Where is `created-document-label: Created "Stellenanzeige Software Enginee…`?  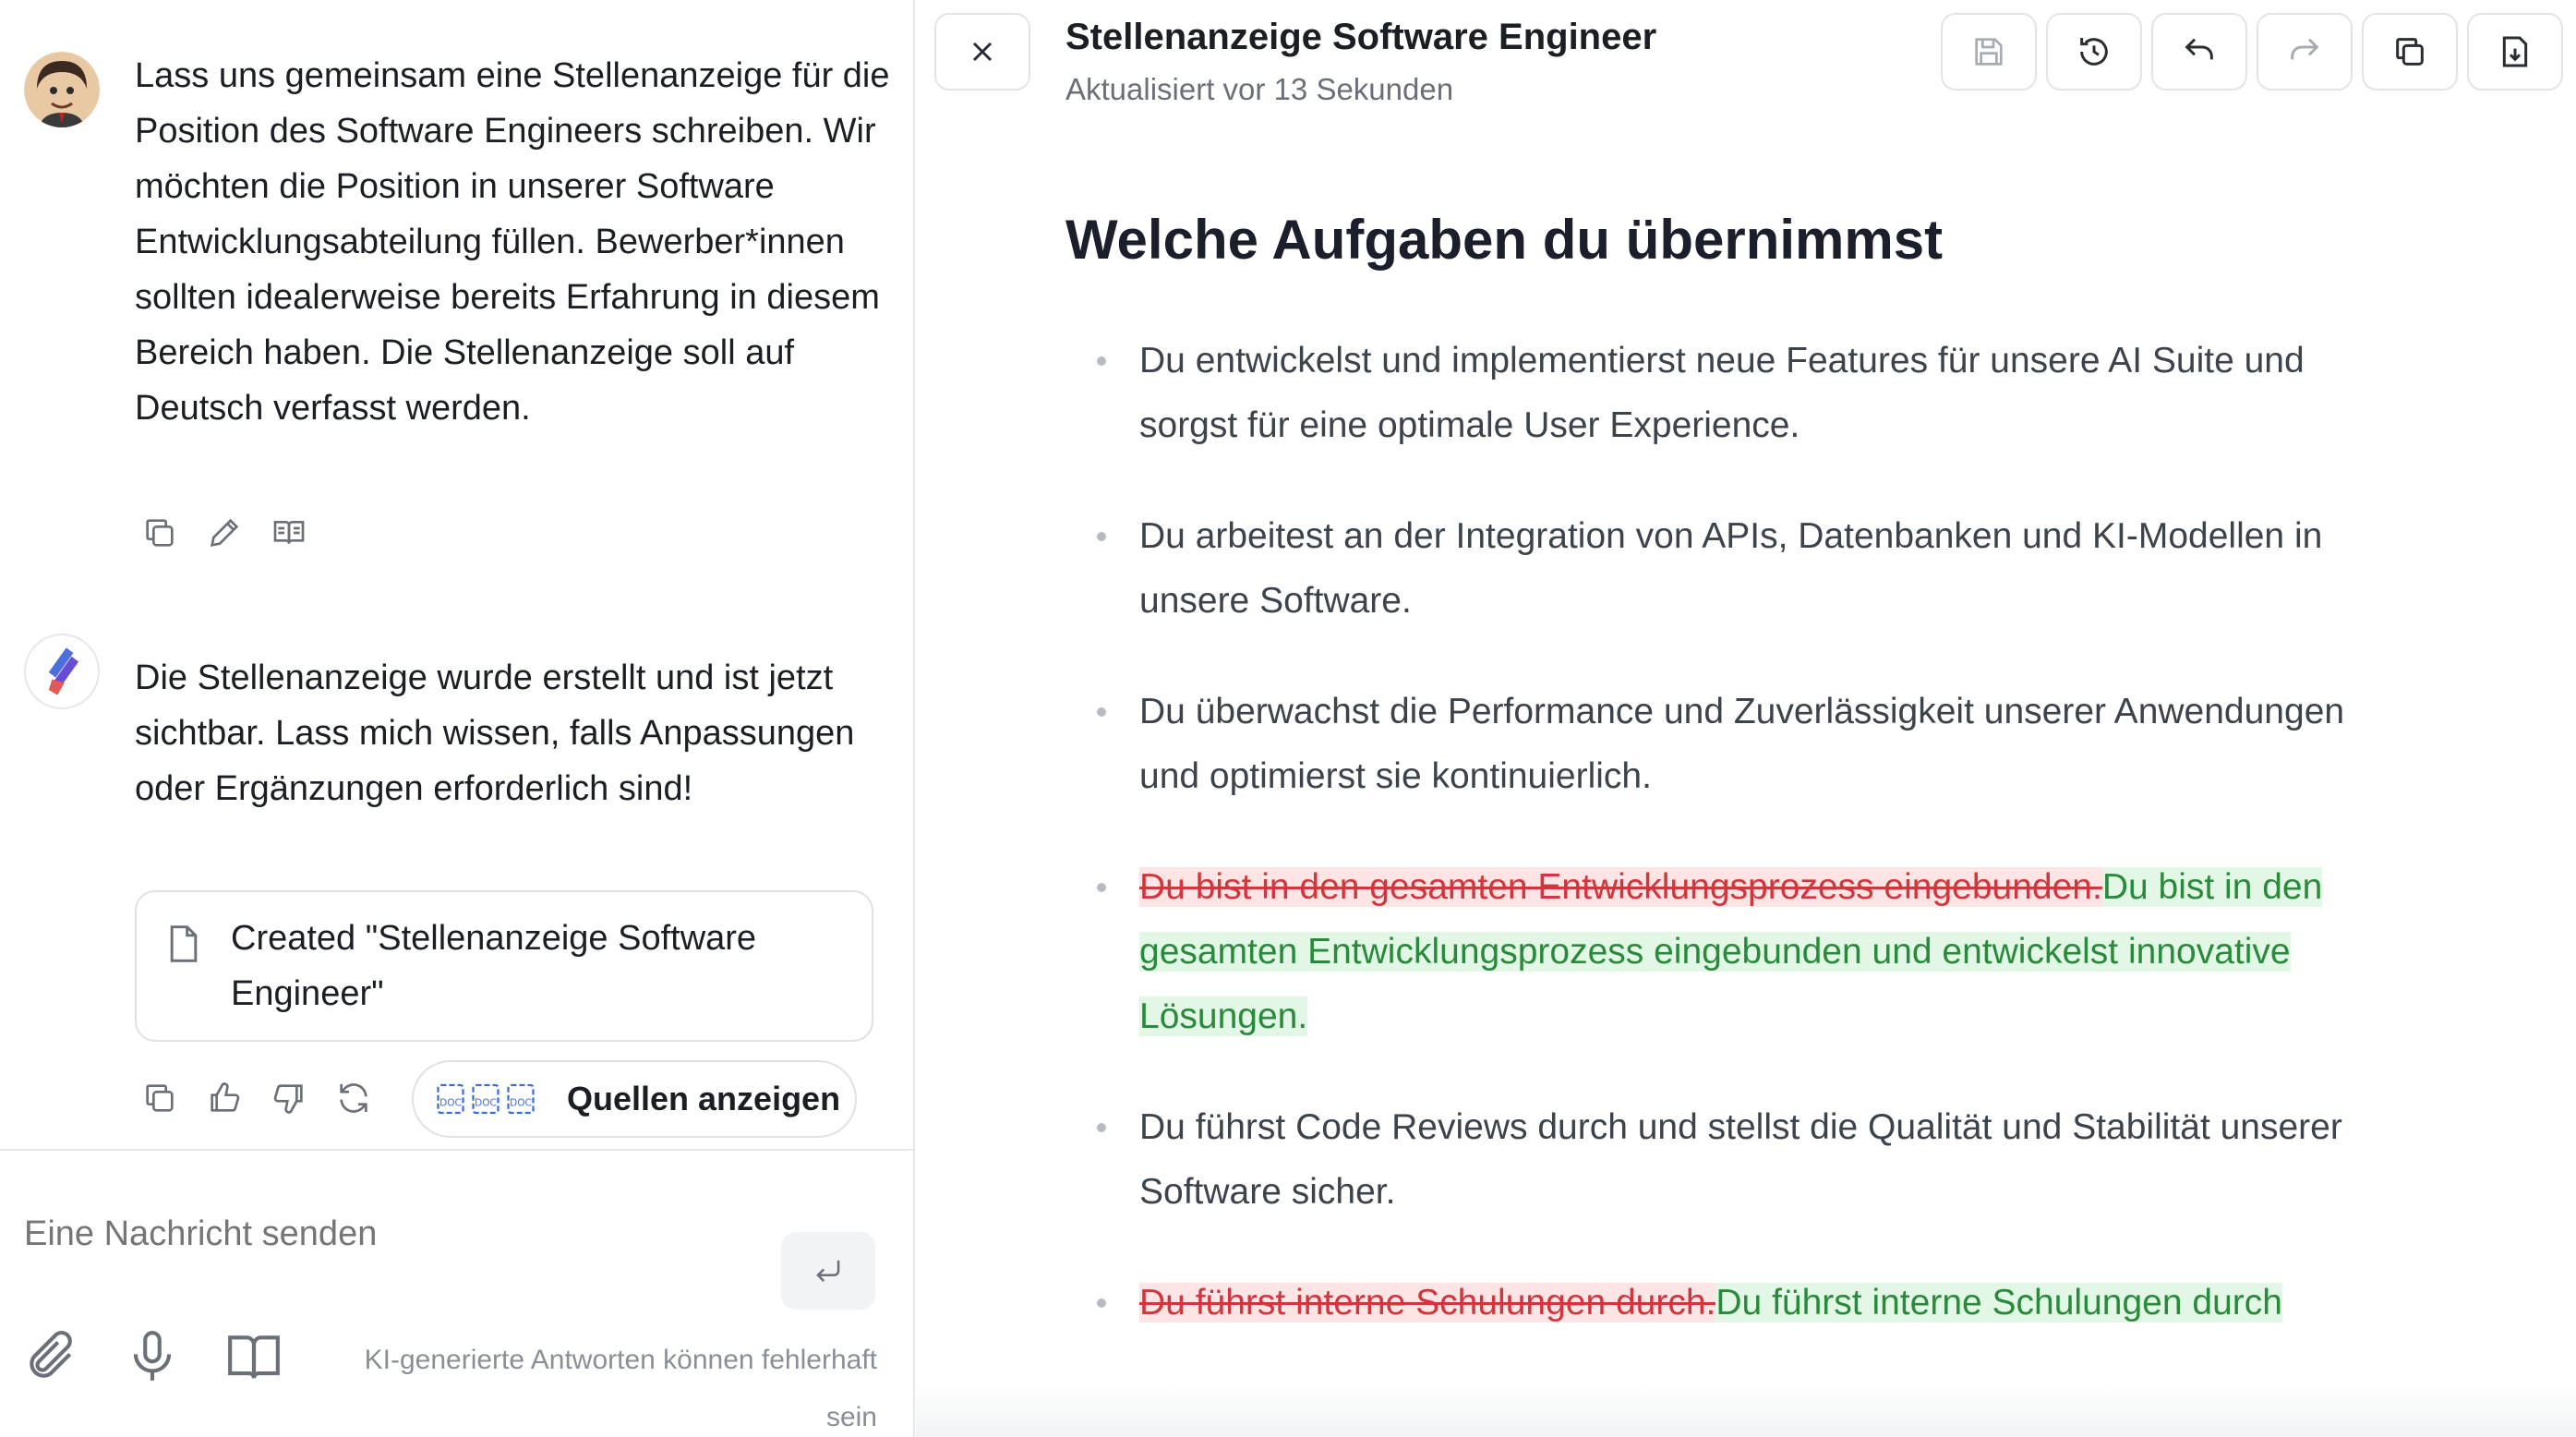 created-document-label: Created "Stellenanzeige Software Enginee… is located at coordinates (494, 966).